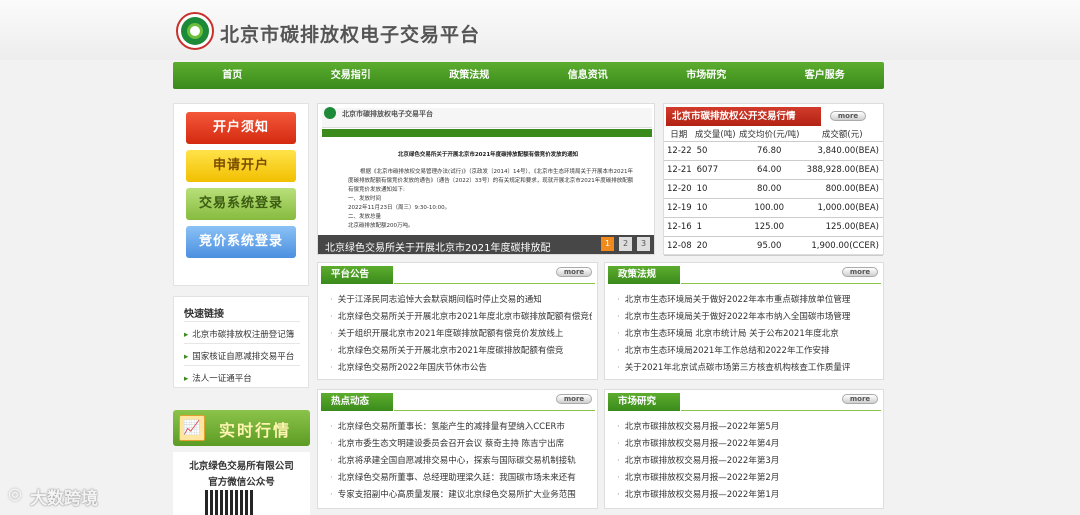 This screenshot has height=515, width=1080. Describe the element at coordinates (748, 299) in the screenshot. I see `list-item: 北京市生态环境局关于做好2022年本市重点碳排放单位管理` at that location.